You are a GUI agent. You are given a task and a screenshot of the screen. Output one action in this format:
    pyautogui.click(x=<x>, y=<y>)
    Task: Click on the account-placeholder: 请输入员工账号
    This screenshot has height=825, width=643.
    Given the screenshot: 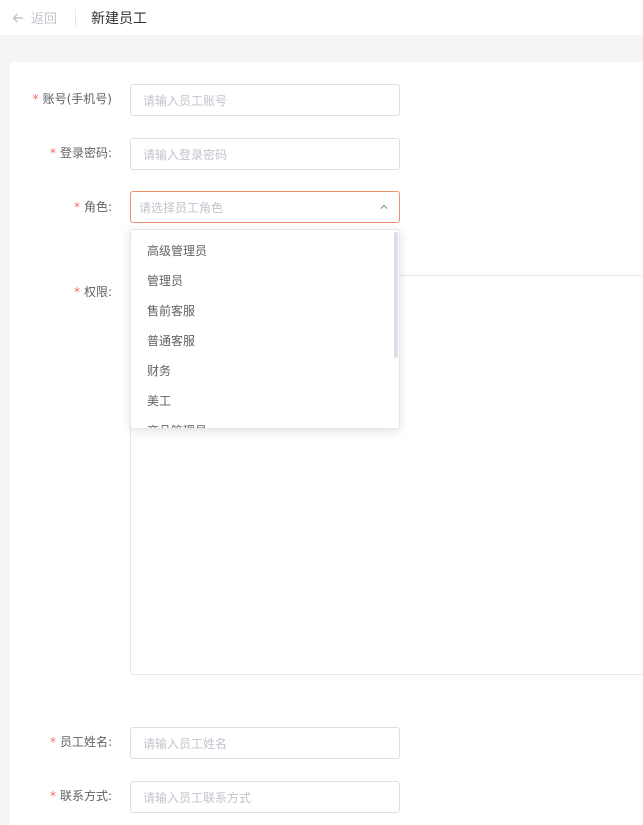 What is the action you would take?
    pyautogui.click(x=185, y=100)
    